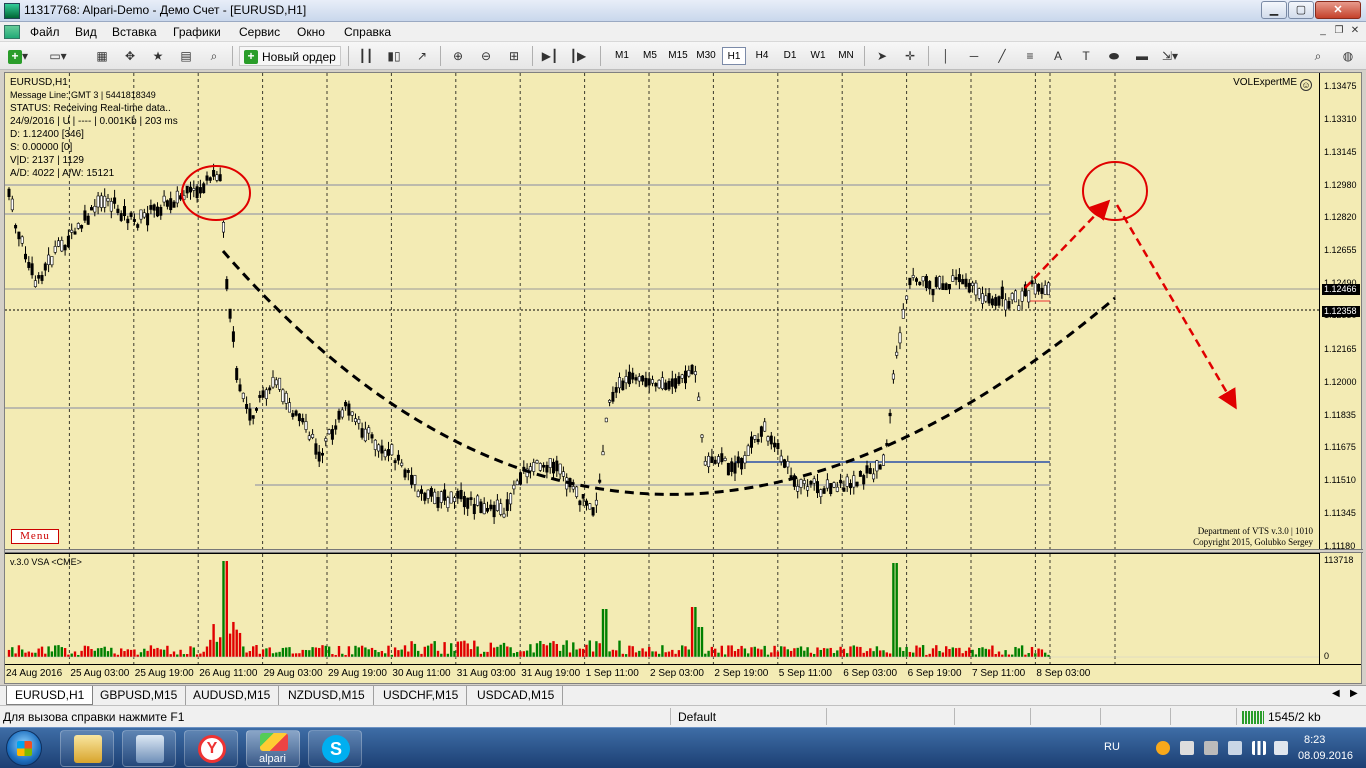 The image size is (1366, 768). What do you see at coordinates (35, 536) in the screenshot?
I see `indicator-menu-button: Menu` at bounding box center [35, 536].